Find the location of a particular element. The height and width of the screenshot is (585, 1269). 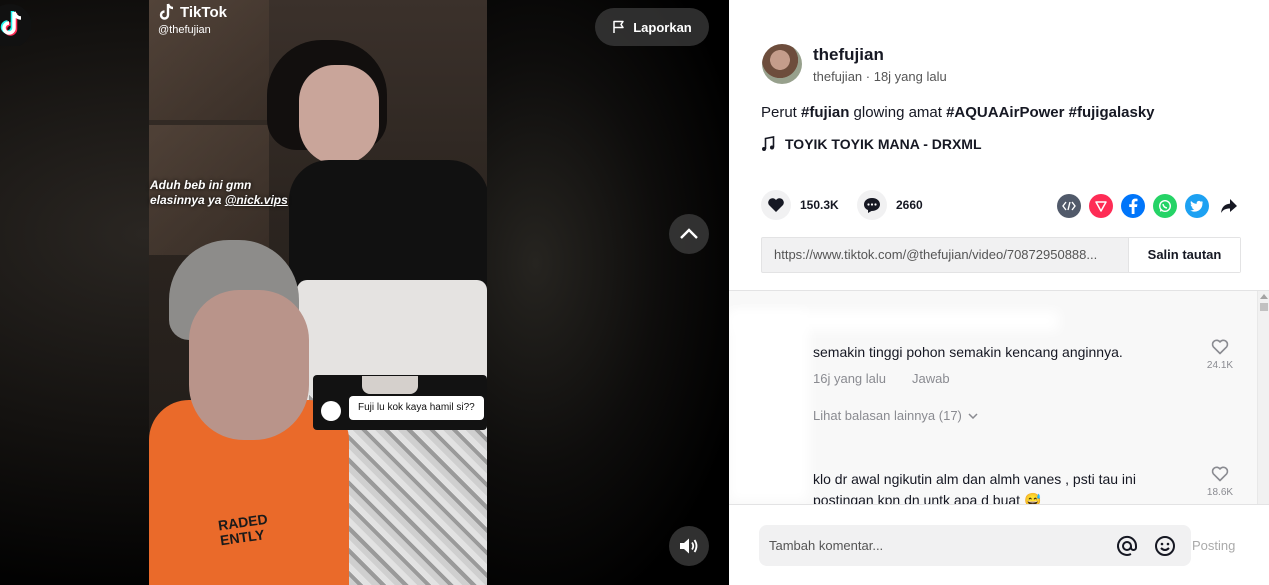

reply-sticker-avatar is located at coordinates (331, 411).